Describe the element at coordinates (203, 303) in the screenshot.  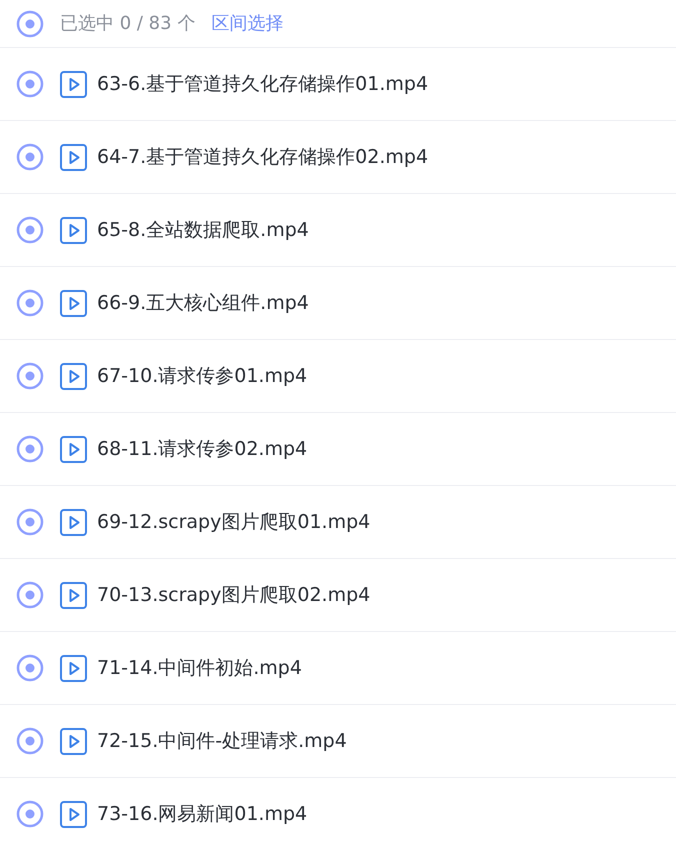
I see `file-name: 66-9.五大核心组件.mp4` at that location.